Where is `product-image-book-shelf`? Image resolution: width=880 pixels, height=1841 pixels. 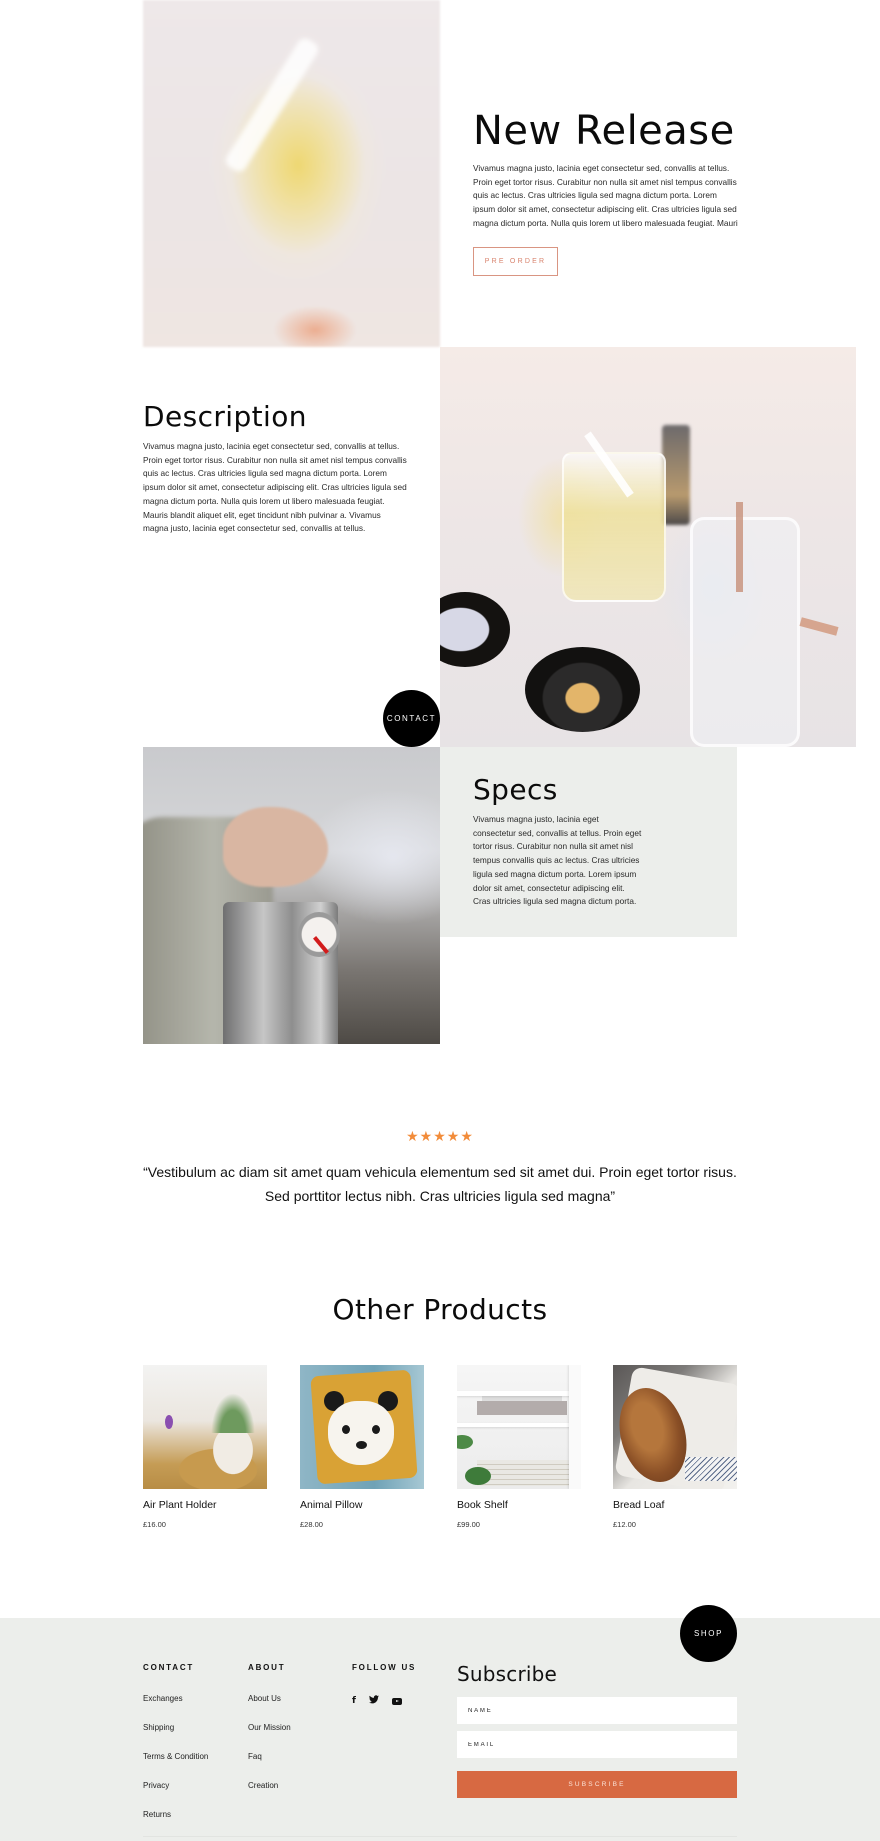 product-image-book-shelf is located at coordinates (519, 1427).